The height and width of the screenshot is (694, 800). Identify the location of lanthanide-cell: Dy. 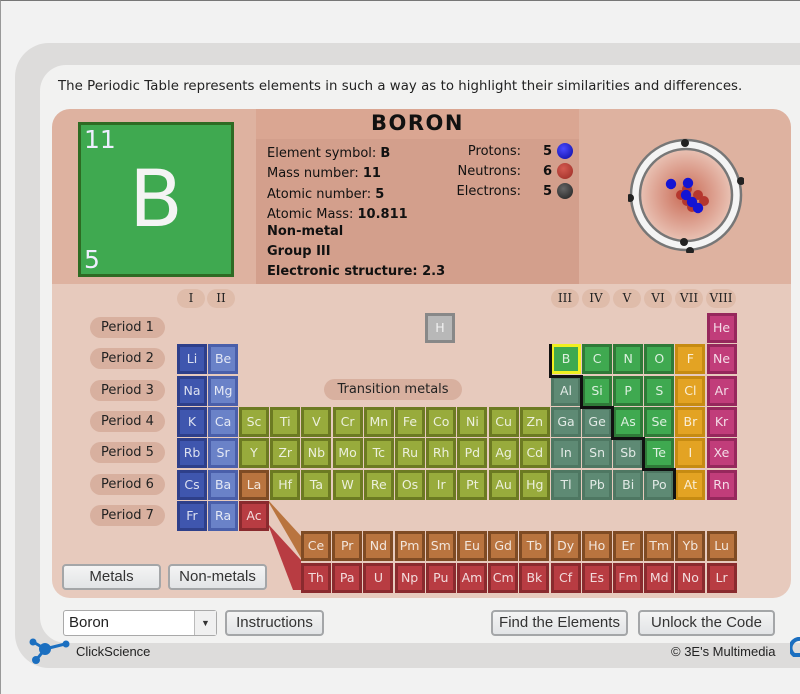
(565, 546).